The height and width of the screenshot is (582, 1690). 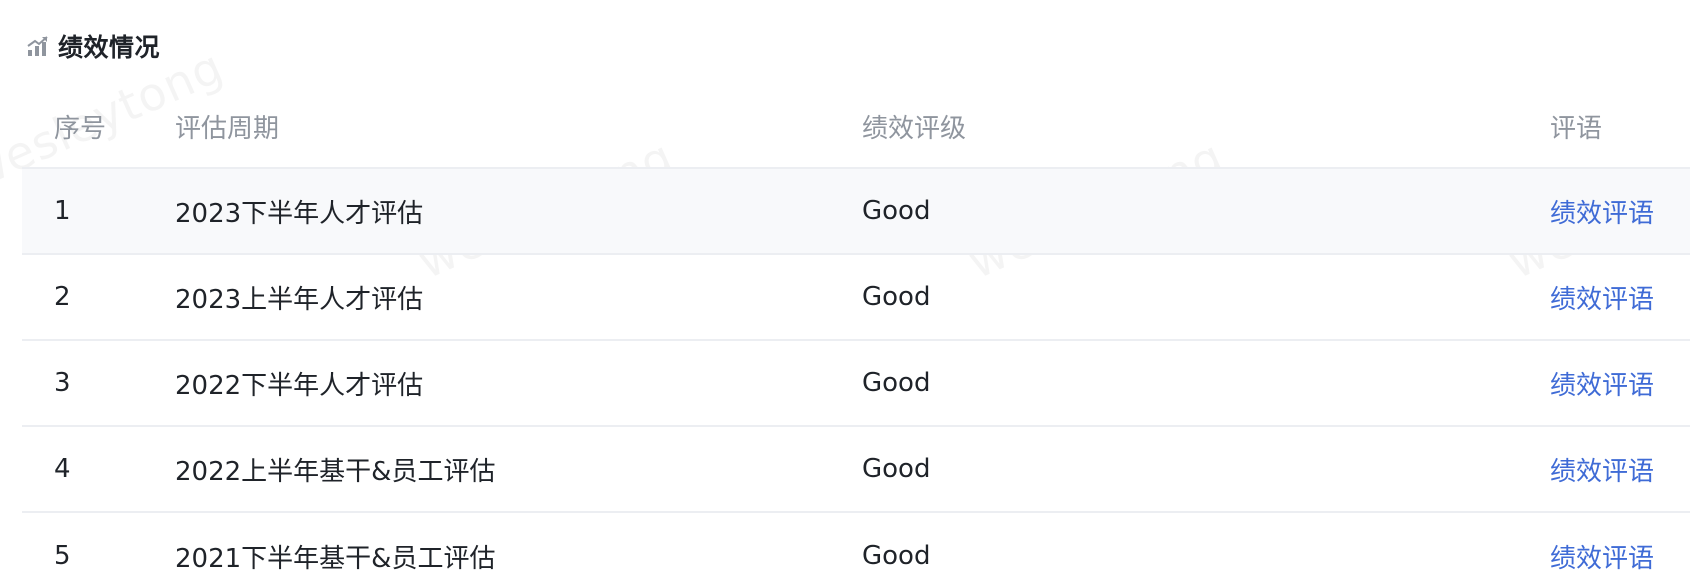 I want to click on row-period: 2023上半年人才评估, so click(x=299, y=299).